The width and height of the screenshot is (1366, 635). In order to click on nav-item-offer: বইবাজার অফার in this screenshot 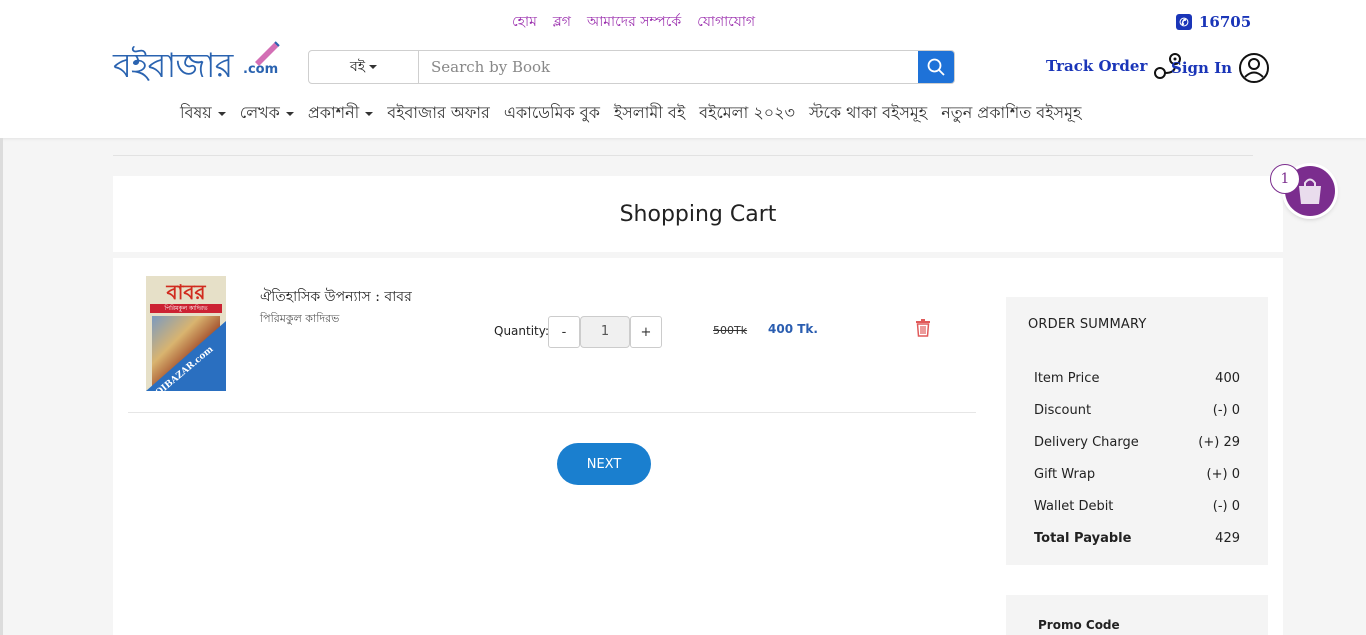, I will do `click(438, 113)`.